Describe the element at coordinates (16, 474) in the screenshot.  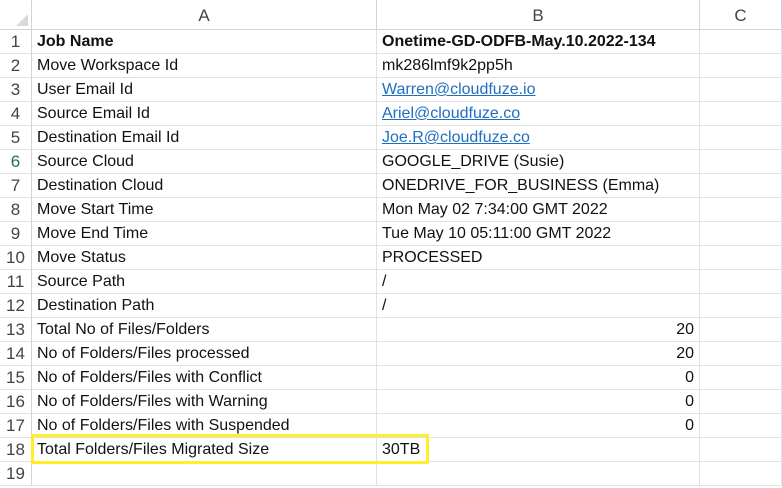
I see `row-header: 19` at that location.